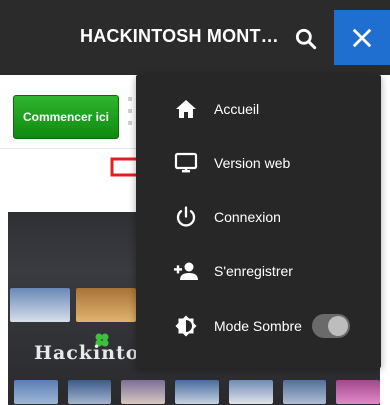  I want to click on menu-item-register: S'enregistrer, so click(258, 271).